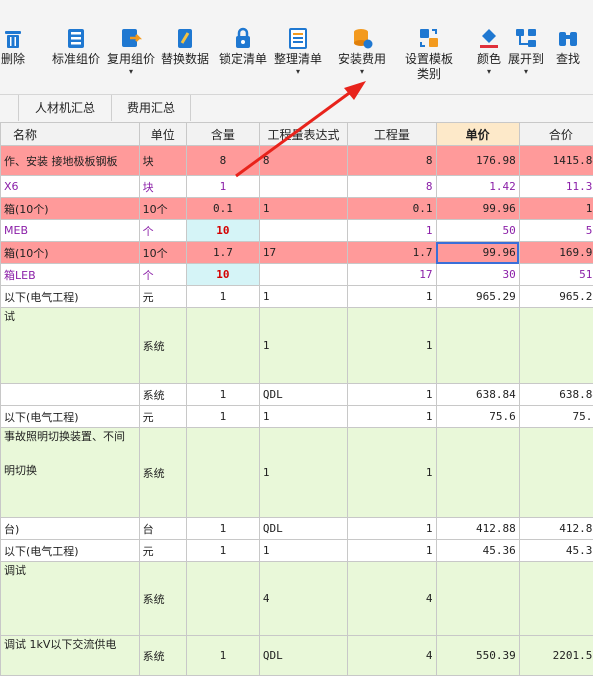 This screenshot has height=676, width=593. I want to click on table-row: 台)台1QDL1412.88412.88, so click(297, 529).